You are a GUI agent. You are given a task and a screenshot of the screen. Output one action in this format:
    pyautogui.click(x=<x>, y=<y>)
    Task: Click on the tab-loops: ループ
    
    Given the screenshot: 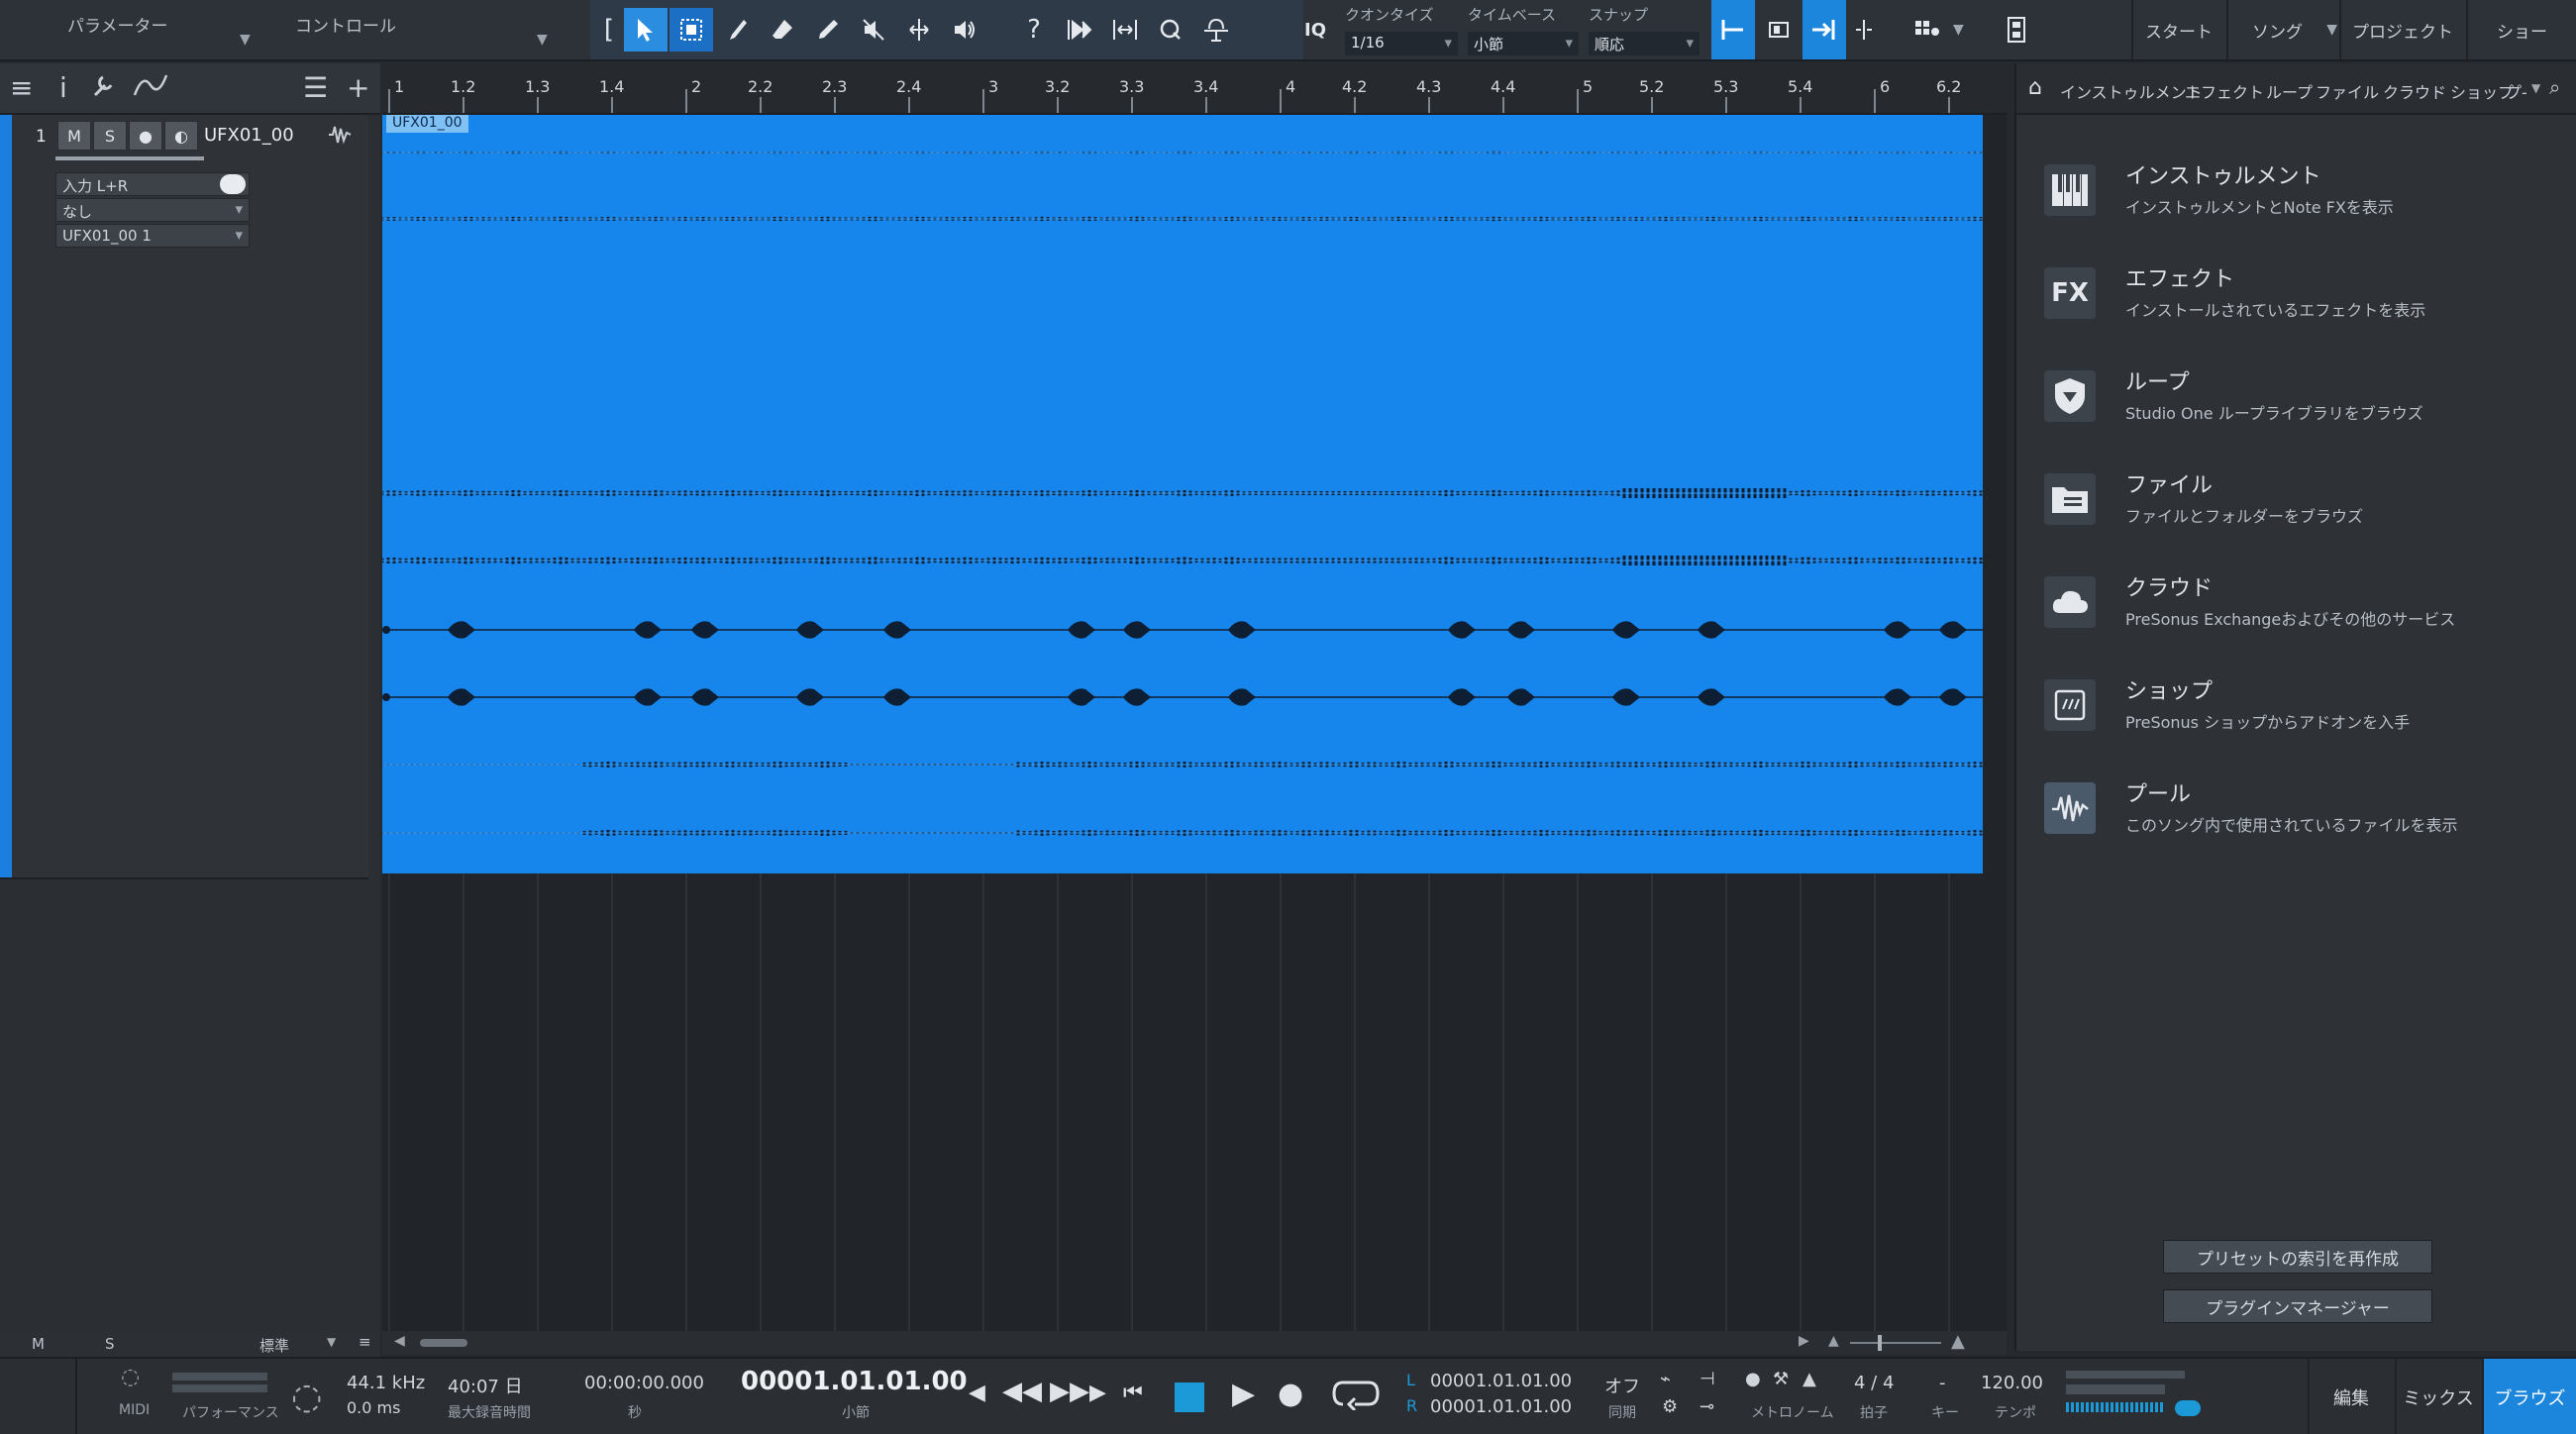 What is the action you would take?
    pyautogui.click(x=2289, y=91)
    